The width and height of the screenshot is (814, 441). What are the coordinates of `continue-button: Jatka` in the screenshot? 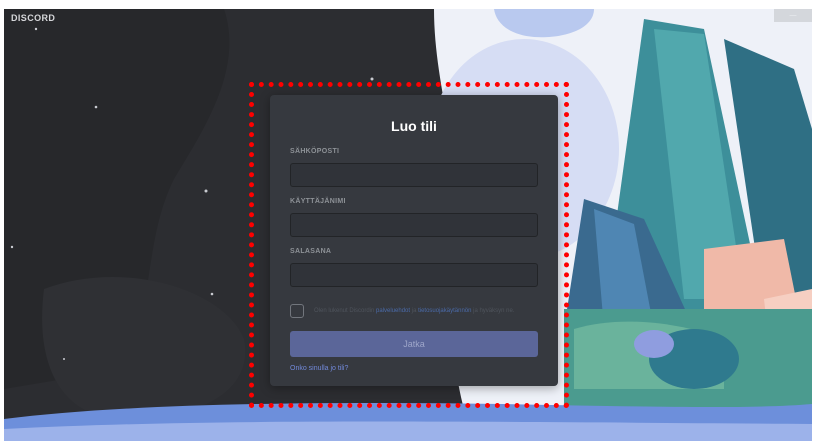 It's located at (414, 344).